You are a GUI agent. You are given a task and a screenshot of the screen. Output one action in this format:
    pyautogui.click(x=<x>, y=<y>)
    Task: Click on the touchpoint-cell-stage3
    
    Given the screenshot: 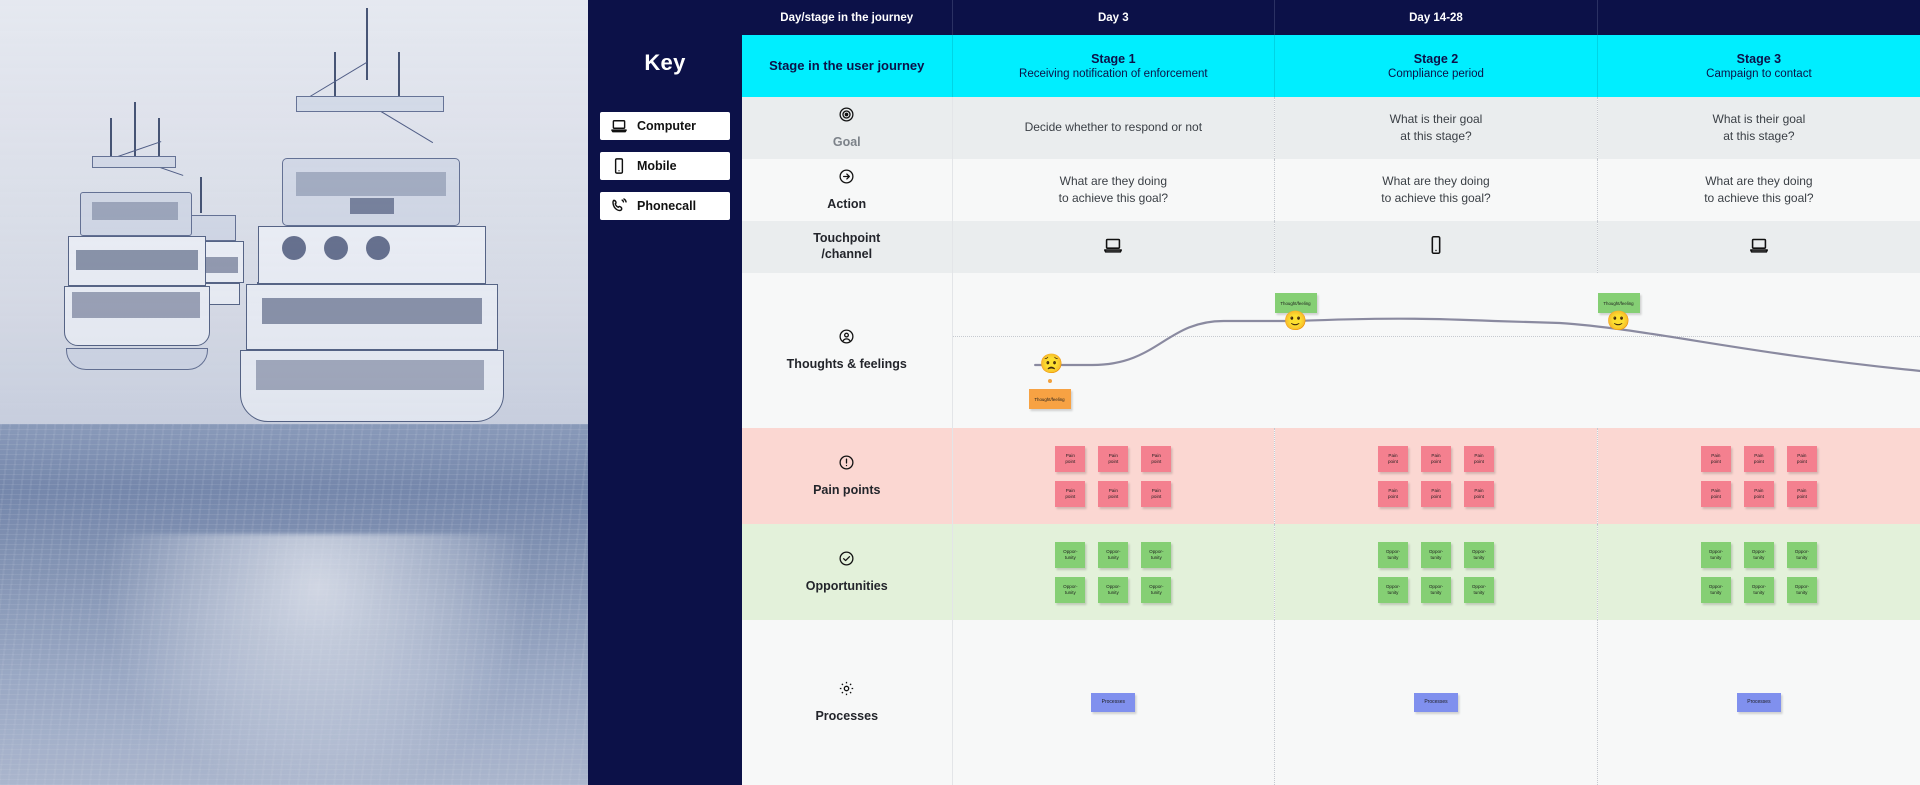 What is the action you would take?
    pyautogui.click(x=1758, y=247)
    